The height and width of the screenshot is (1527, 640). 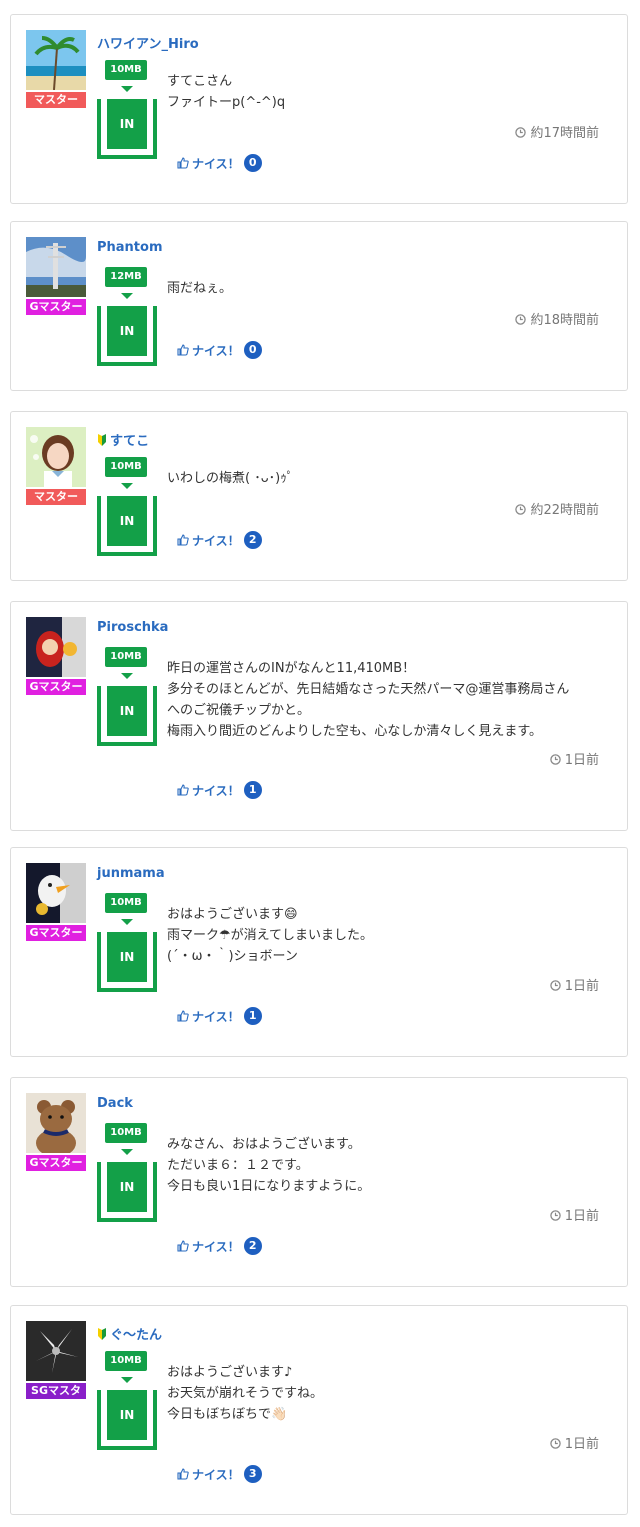 I want to click on tower-avatar, so click(x=56, y=267).